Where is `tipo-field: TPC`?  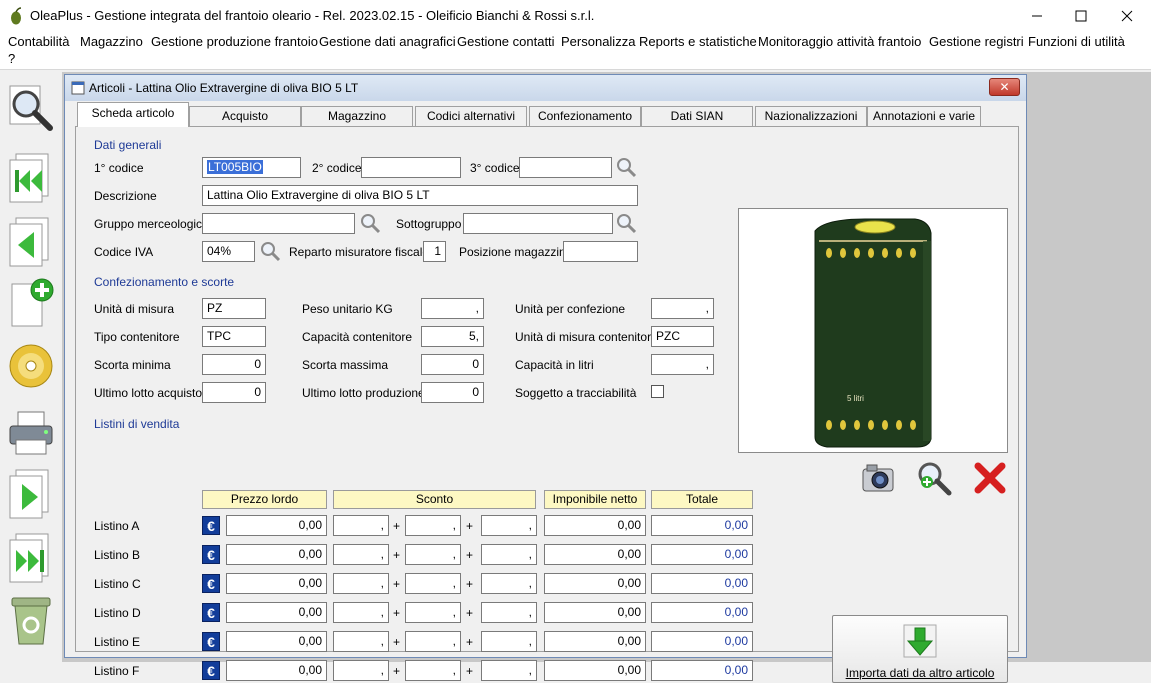
tipo-field: TPC is located at coordinates (234, 336).